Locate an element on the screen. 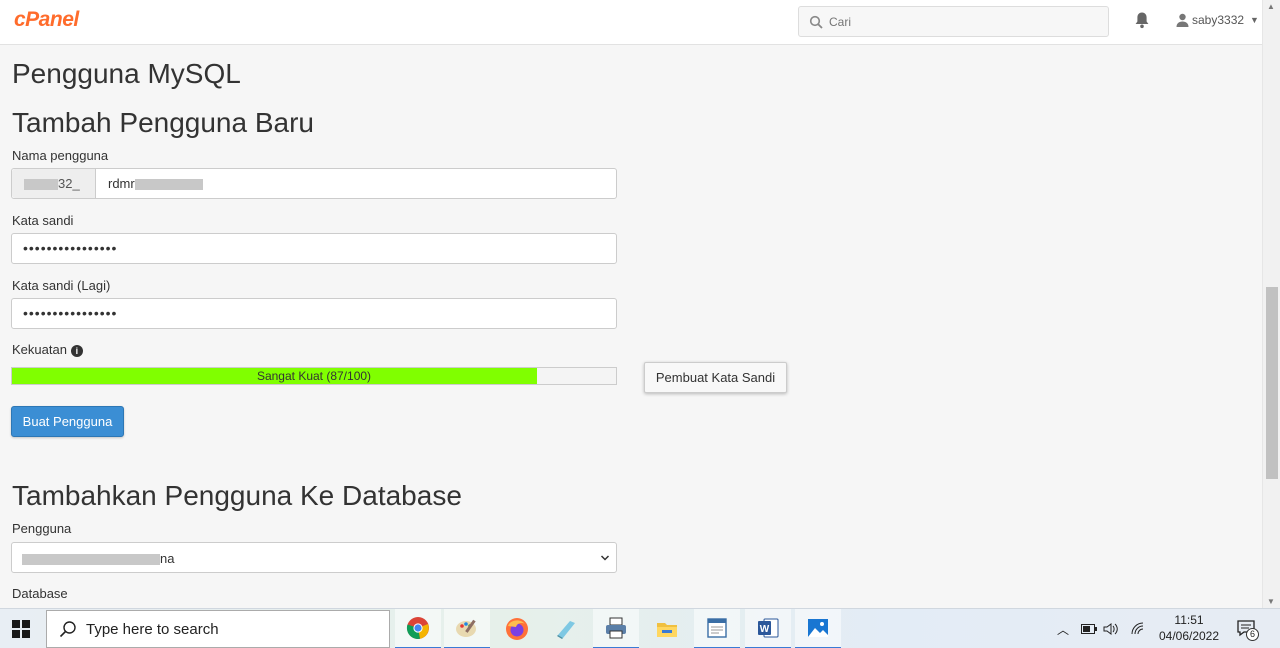 This screenshot has width=1280, height=648. username-field: 32_ rdmr is located at coordinates (314, 183).